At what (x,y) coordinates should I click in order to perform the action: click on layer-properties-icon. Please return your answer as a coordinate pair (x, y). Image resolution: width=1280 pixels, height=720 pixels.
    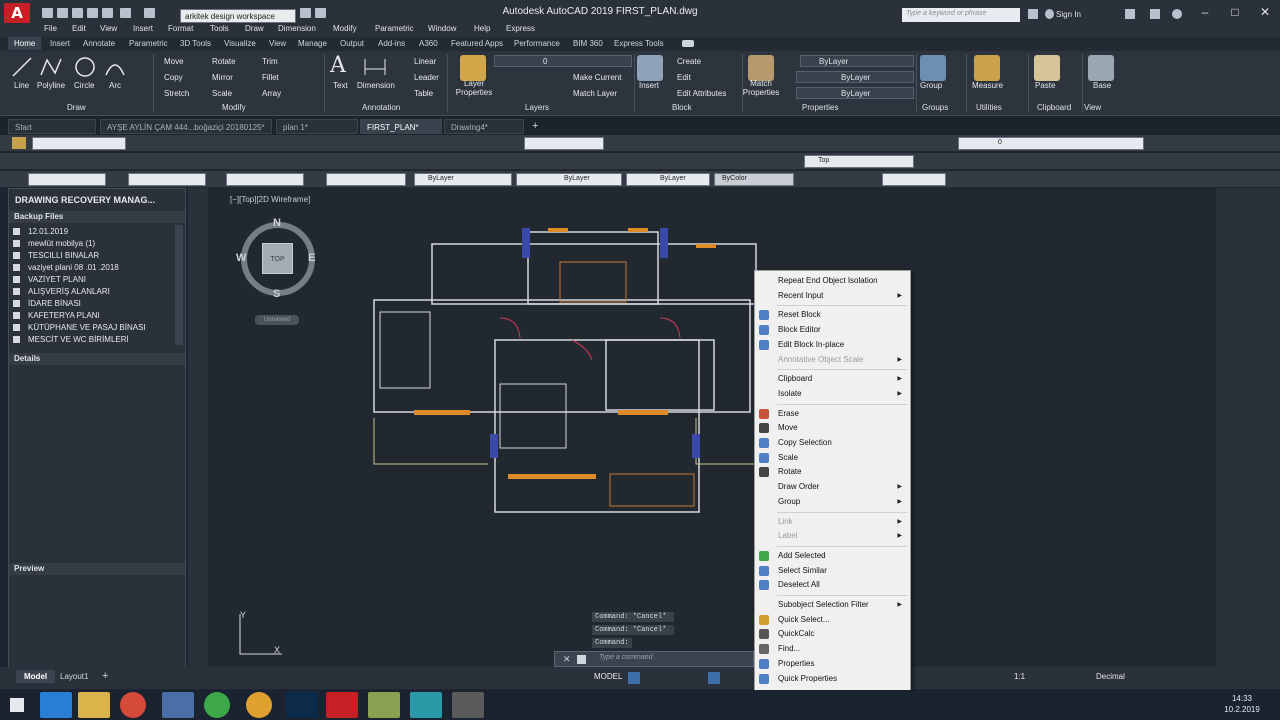
    Looking at the image, I should click on (473, 68).